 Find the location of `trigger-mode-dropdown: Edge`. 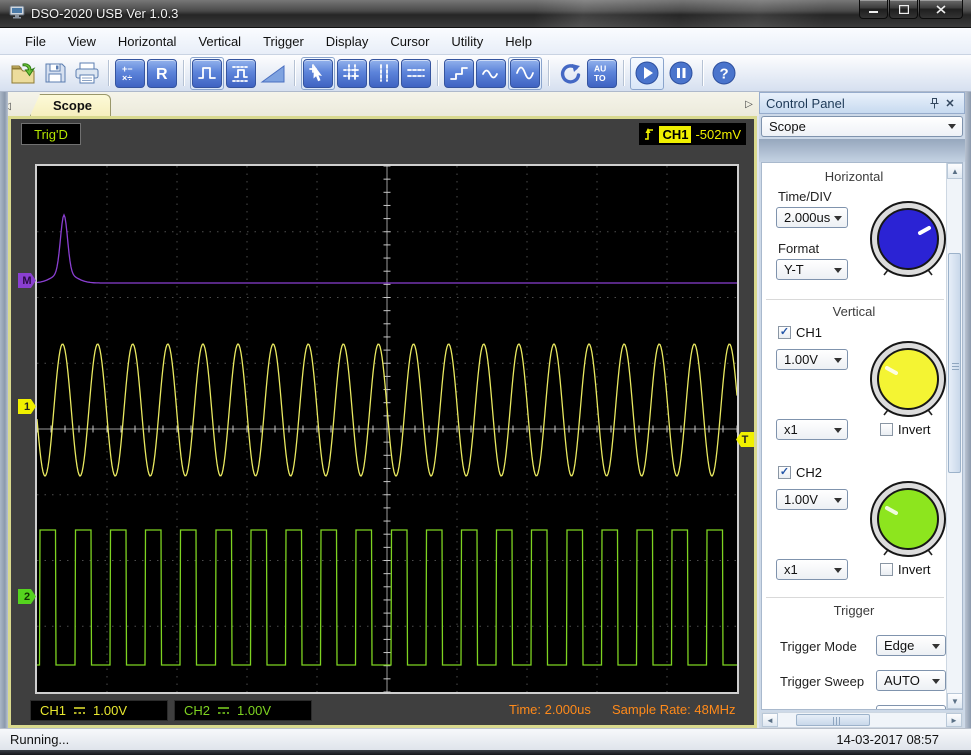

trigger-mode-dropdown: Edge is located at coordinates (911, 645).